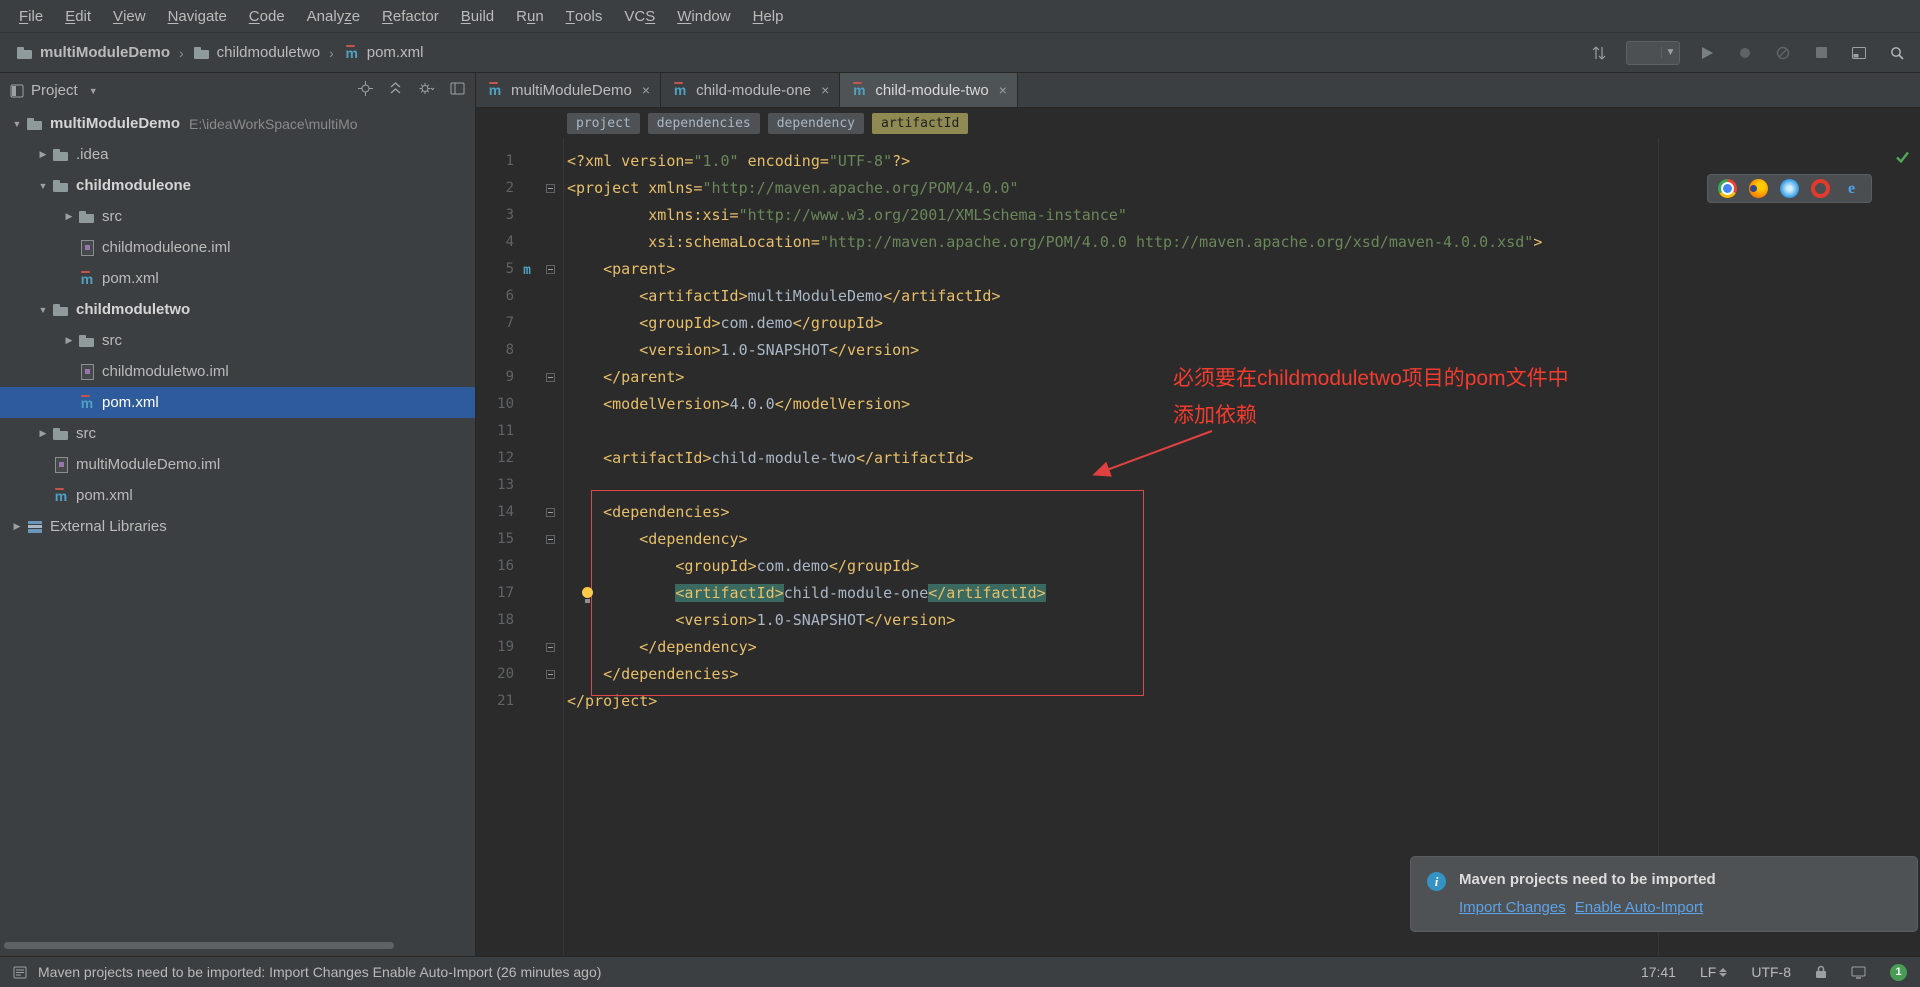 Image resolution: width=1920 pixels, height=987 pixels. What do you see at coordinates (1653, 52) in the screenshot?
I see `run-configuration-select: ▼` at bounding box center [1653, 52].